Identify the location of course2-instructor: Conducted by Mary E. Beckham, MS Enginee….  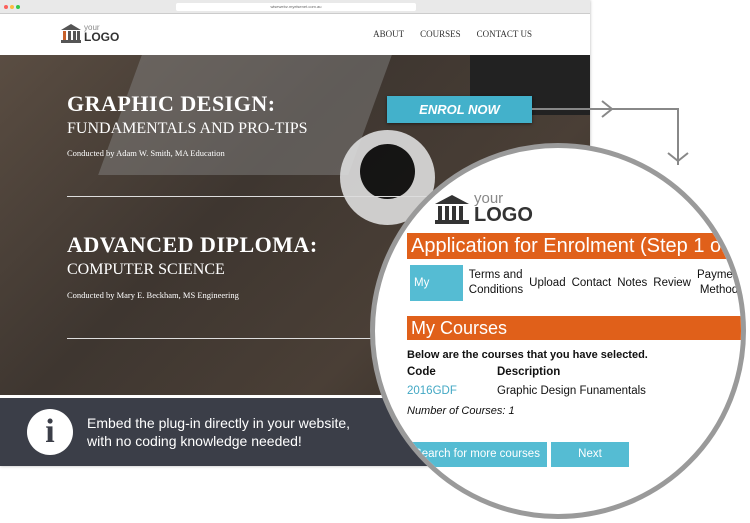
(153, 295).